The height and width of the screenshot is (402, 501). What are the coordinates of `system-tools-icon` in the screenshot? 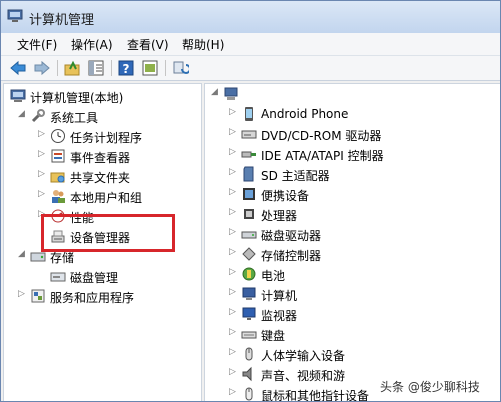 It's located at (38, 116).